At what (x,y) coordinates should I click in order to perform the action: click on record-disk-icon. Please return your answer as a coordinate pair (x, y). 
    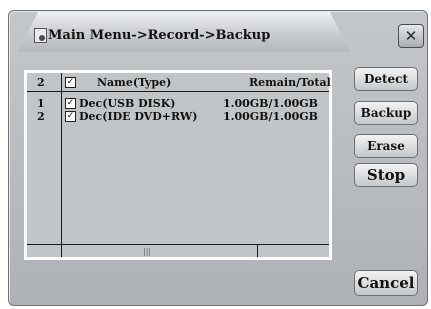
    Looking at the image, I should click on (40, 35).